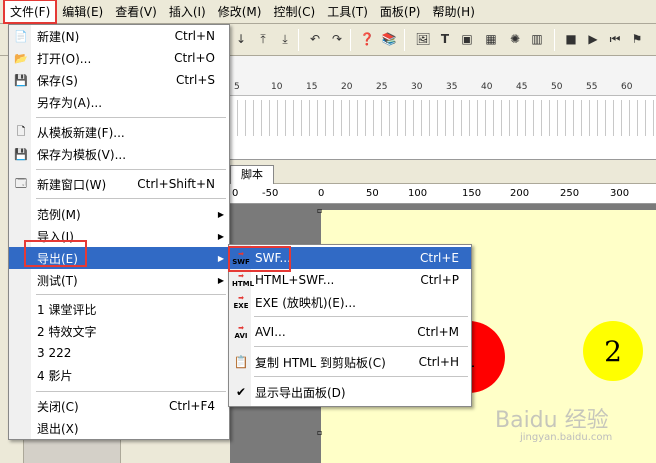  What do you see at coordinates (21, 36) in the screenshot?
I see `new-file-icon: 📄` at bounding box center [21, 36].